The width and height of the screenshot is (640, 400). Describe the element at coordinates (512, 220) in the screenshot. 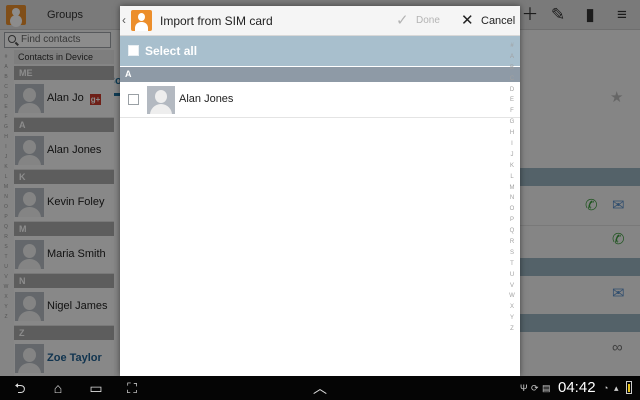

I see `index-letter: P` at that location.